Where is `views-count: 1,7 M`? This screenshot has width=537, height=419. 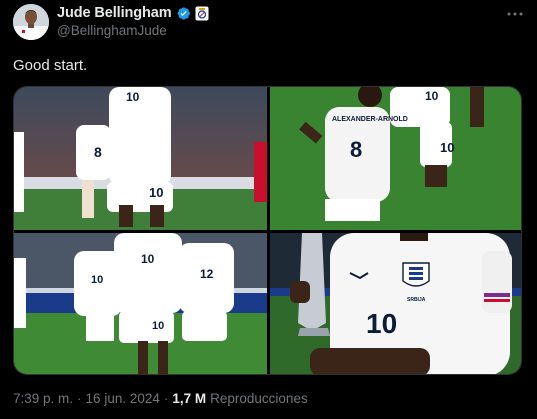
views-count: 1,7 M is located at coordinates (189, 398).